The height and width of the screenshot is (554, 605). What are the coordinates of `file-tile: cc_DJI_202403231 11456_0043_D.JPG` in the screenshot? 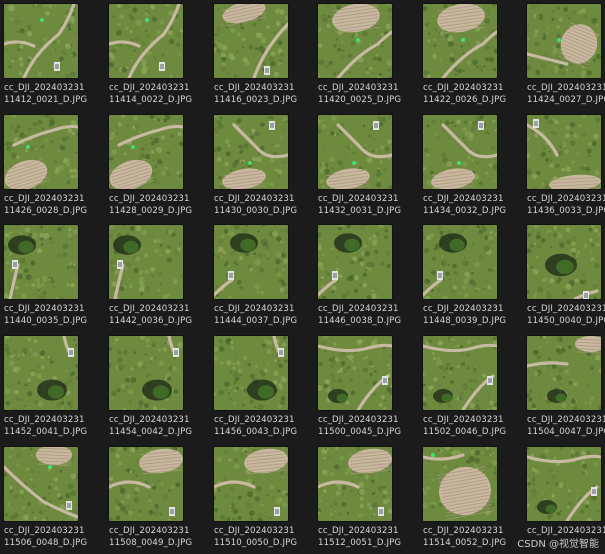 It's located at (260, 386).